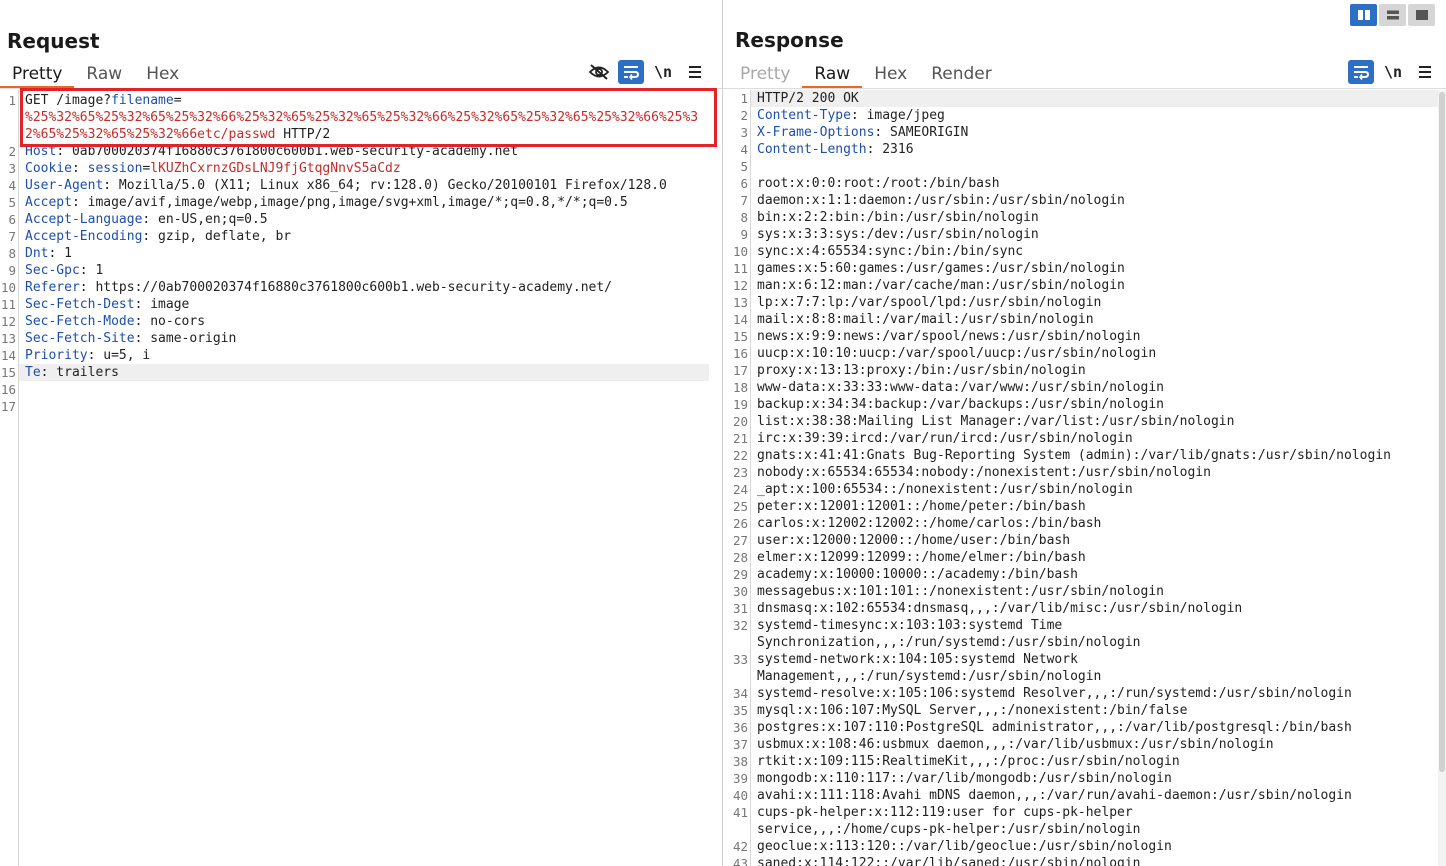 The width and height of the screenshot is (1446, 866). Describe the element at coordinates (361, 338) in the screenshot. I see `editor-line: 13 Sec-Fetch-Site: same-origin` at that location.